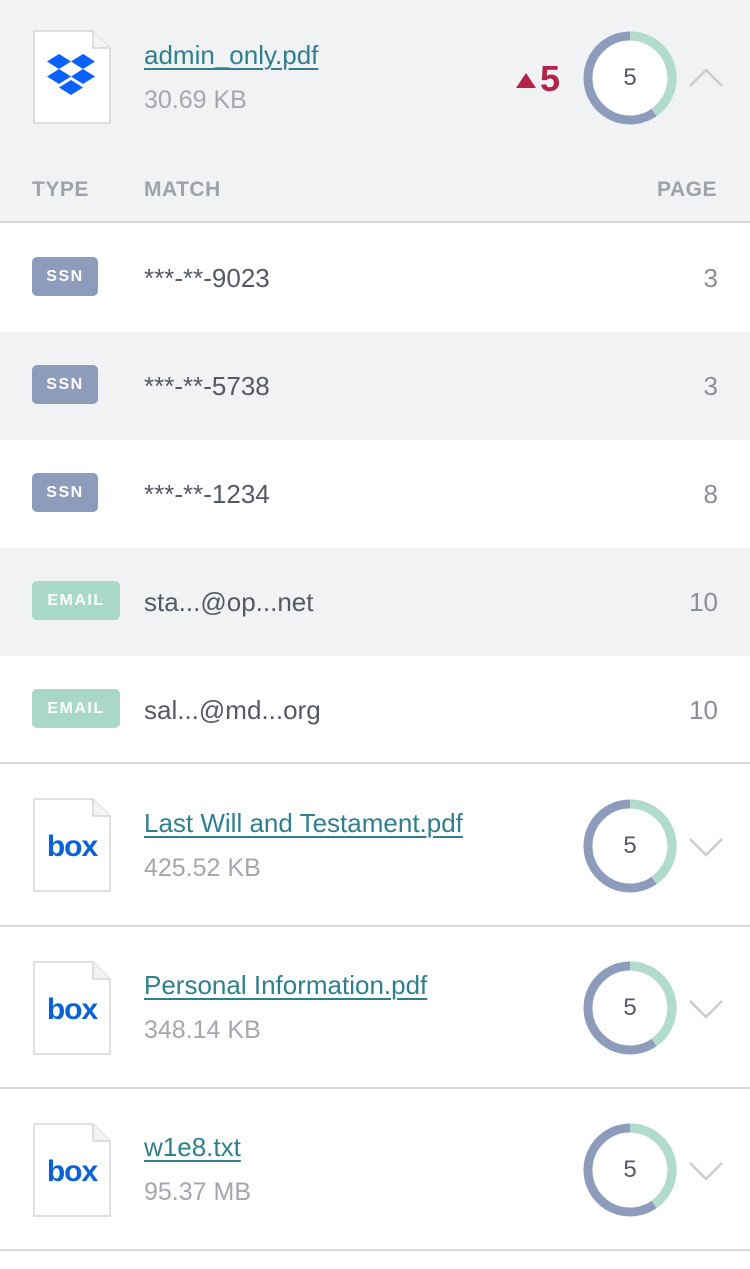 This screenshot has width=750, height=1269. What do you see at coordinates (285, 985) in the screenshot?
I see `file-name-link: Personal Information.pdf` at bounding box center [285, 985].